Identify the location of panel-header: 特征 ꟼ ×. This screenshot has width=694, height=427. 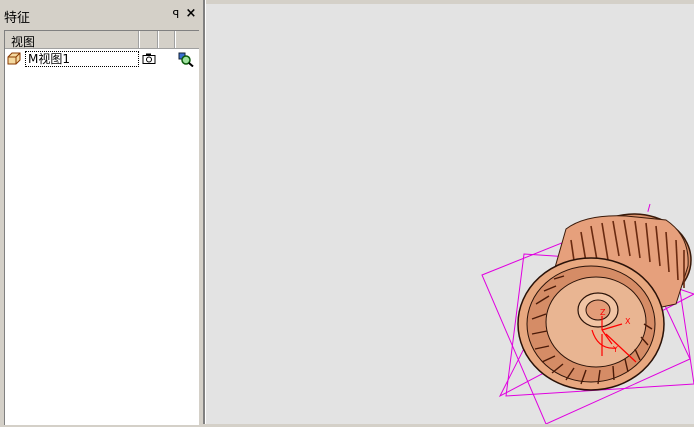
(101, 16).